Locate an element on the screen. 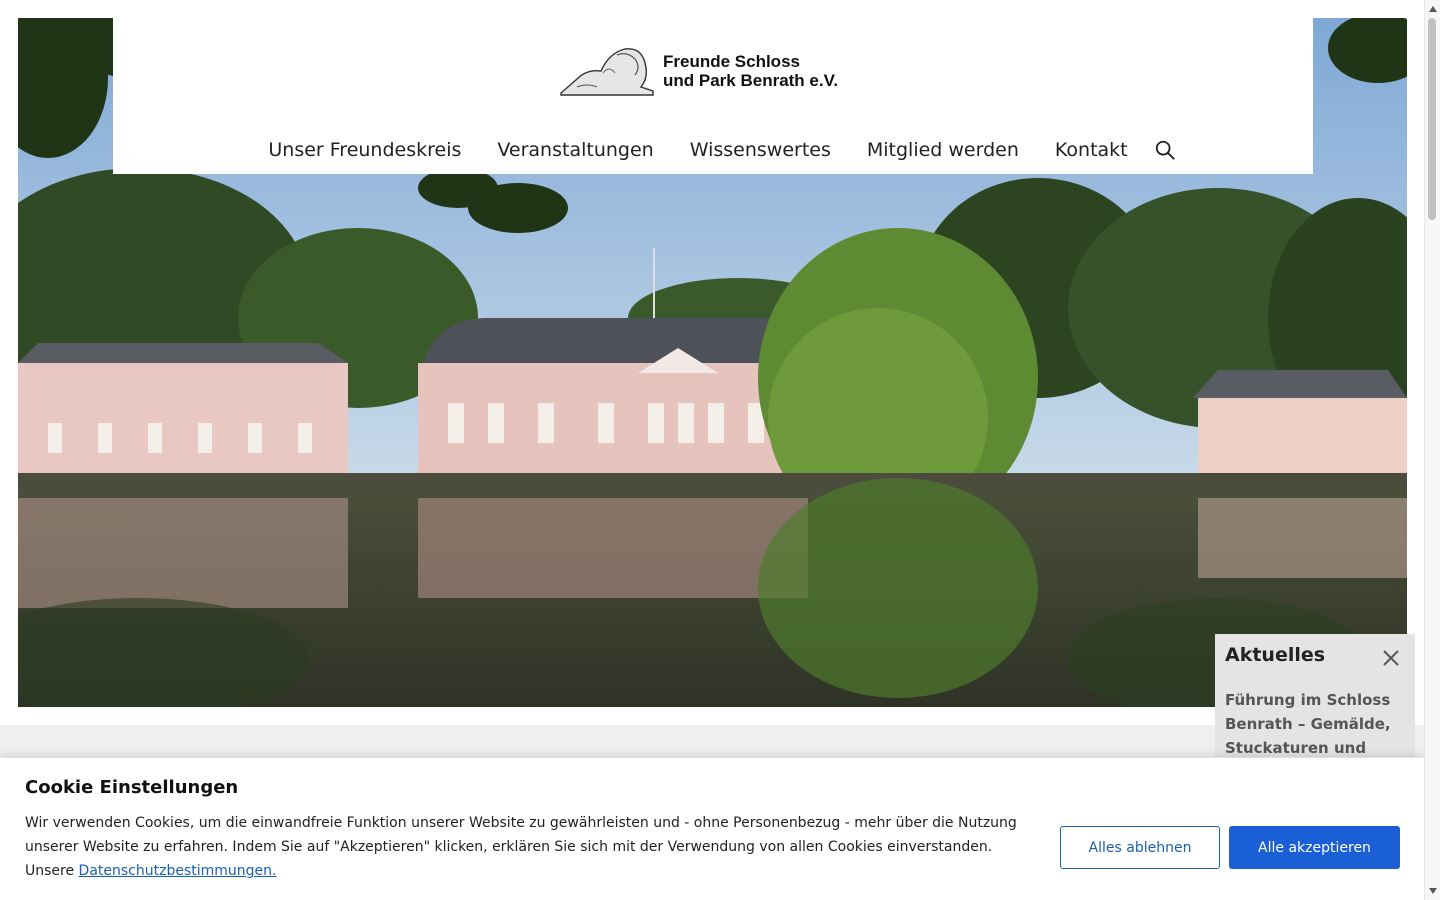 The image size is (1440, 900). logo-text: Freunde Schloss und Park Benrath e.V. is located at coordinates (750, 71).